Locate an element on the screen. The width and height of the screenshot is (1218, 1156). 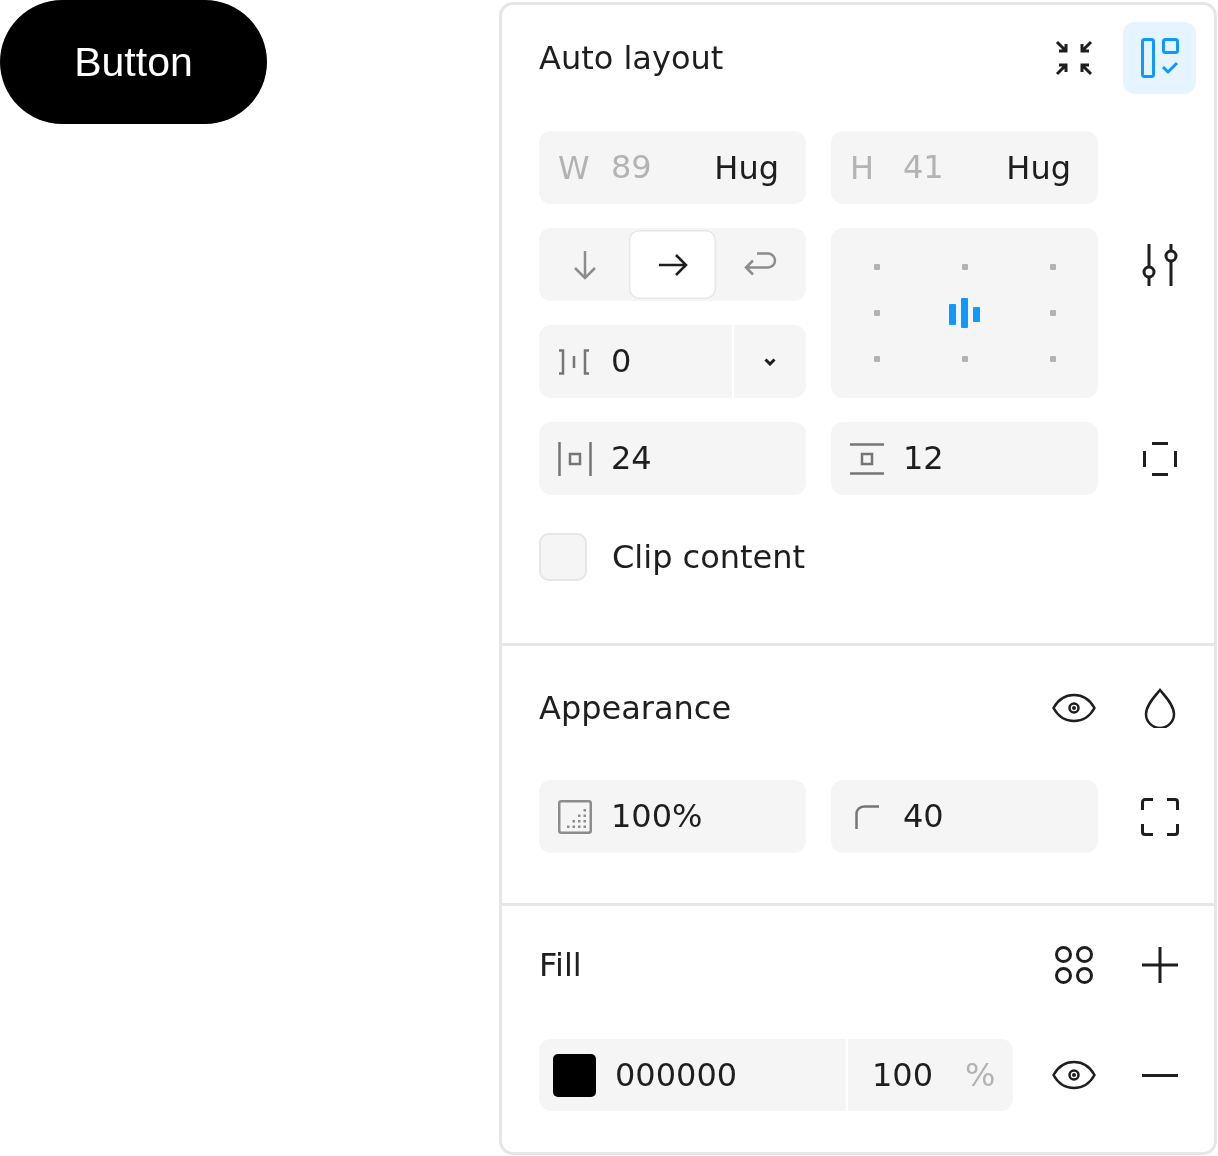
field-value: 40 is located at coordinates (924, 816).